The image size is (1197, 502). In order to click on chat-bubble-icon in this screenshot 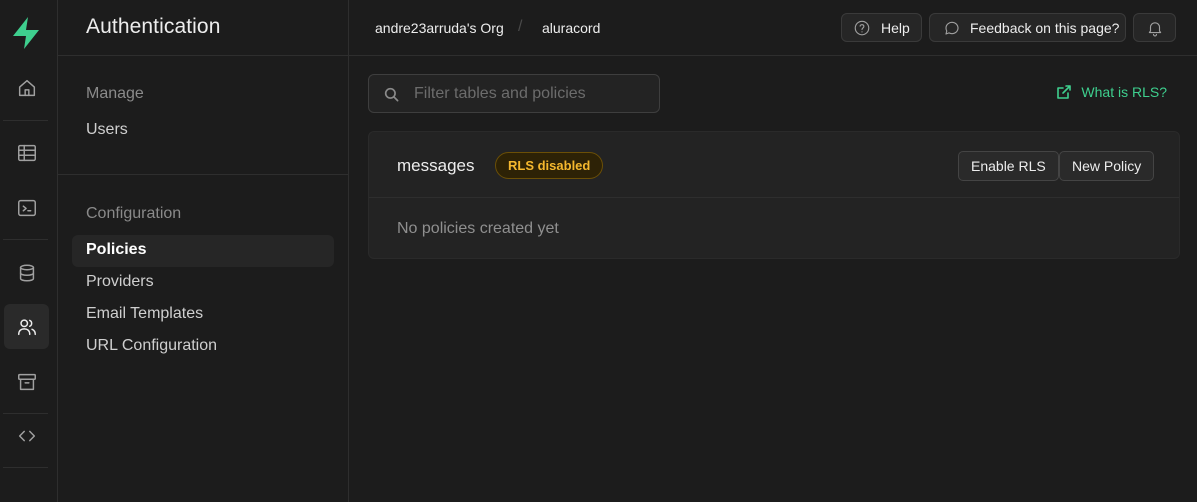, I will do `click(952, 28)`.